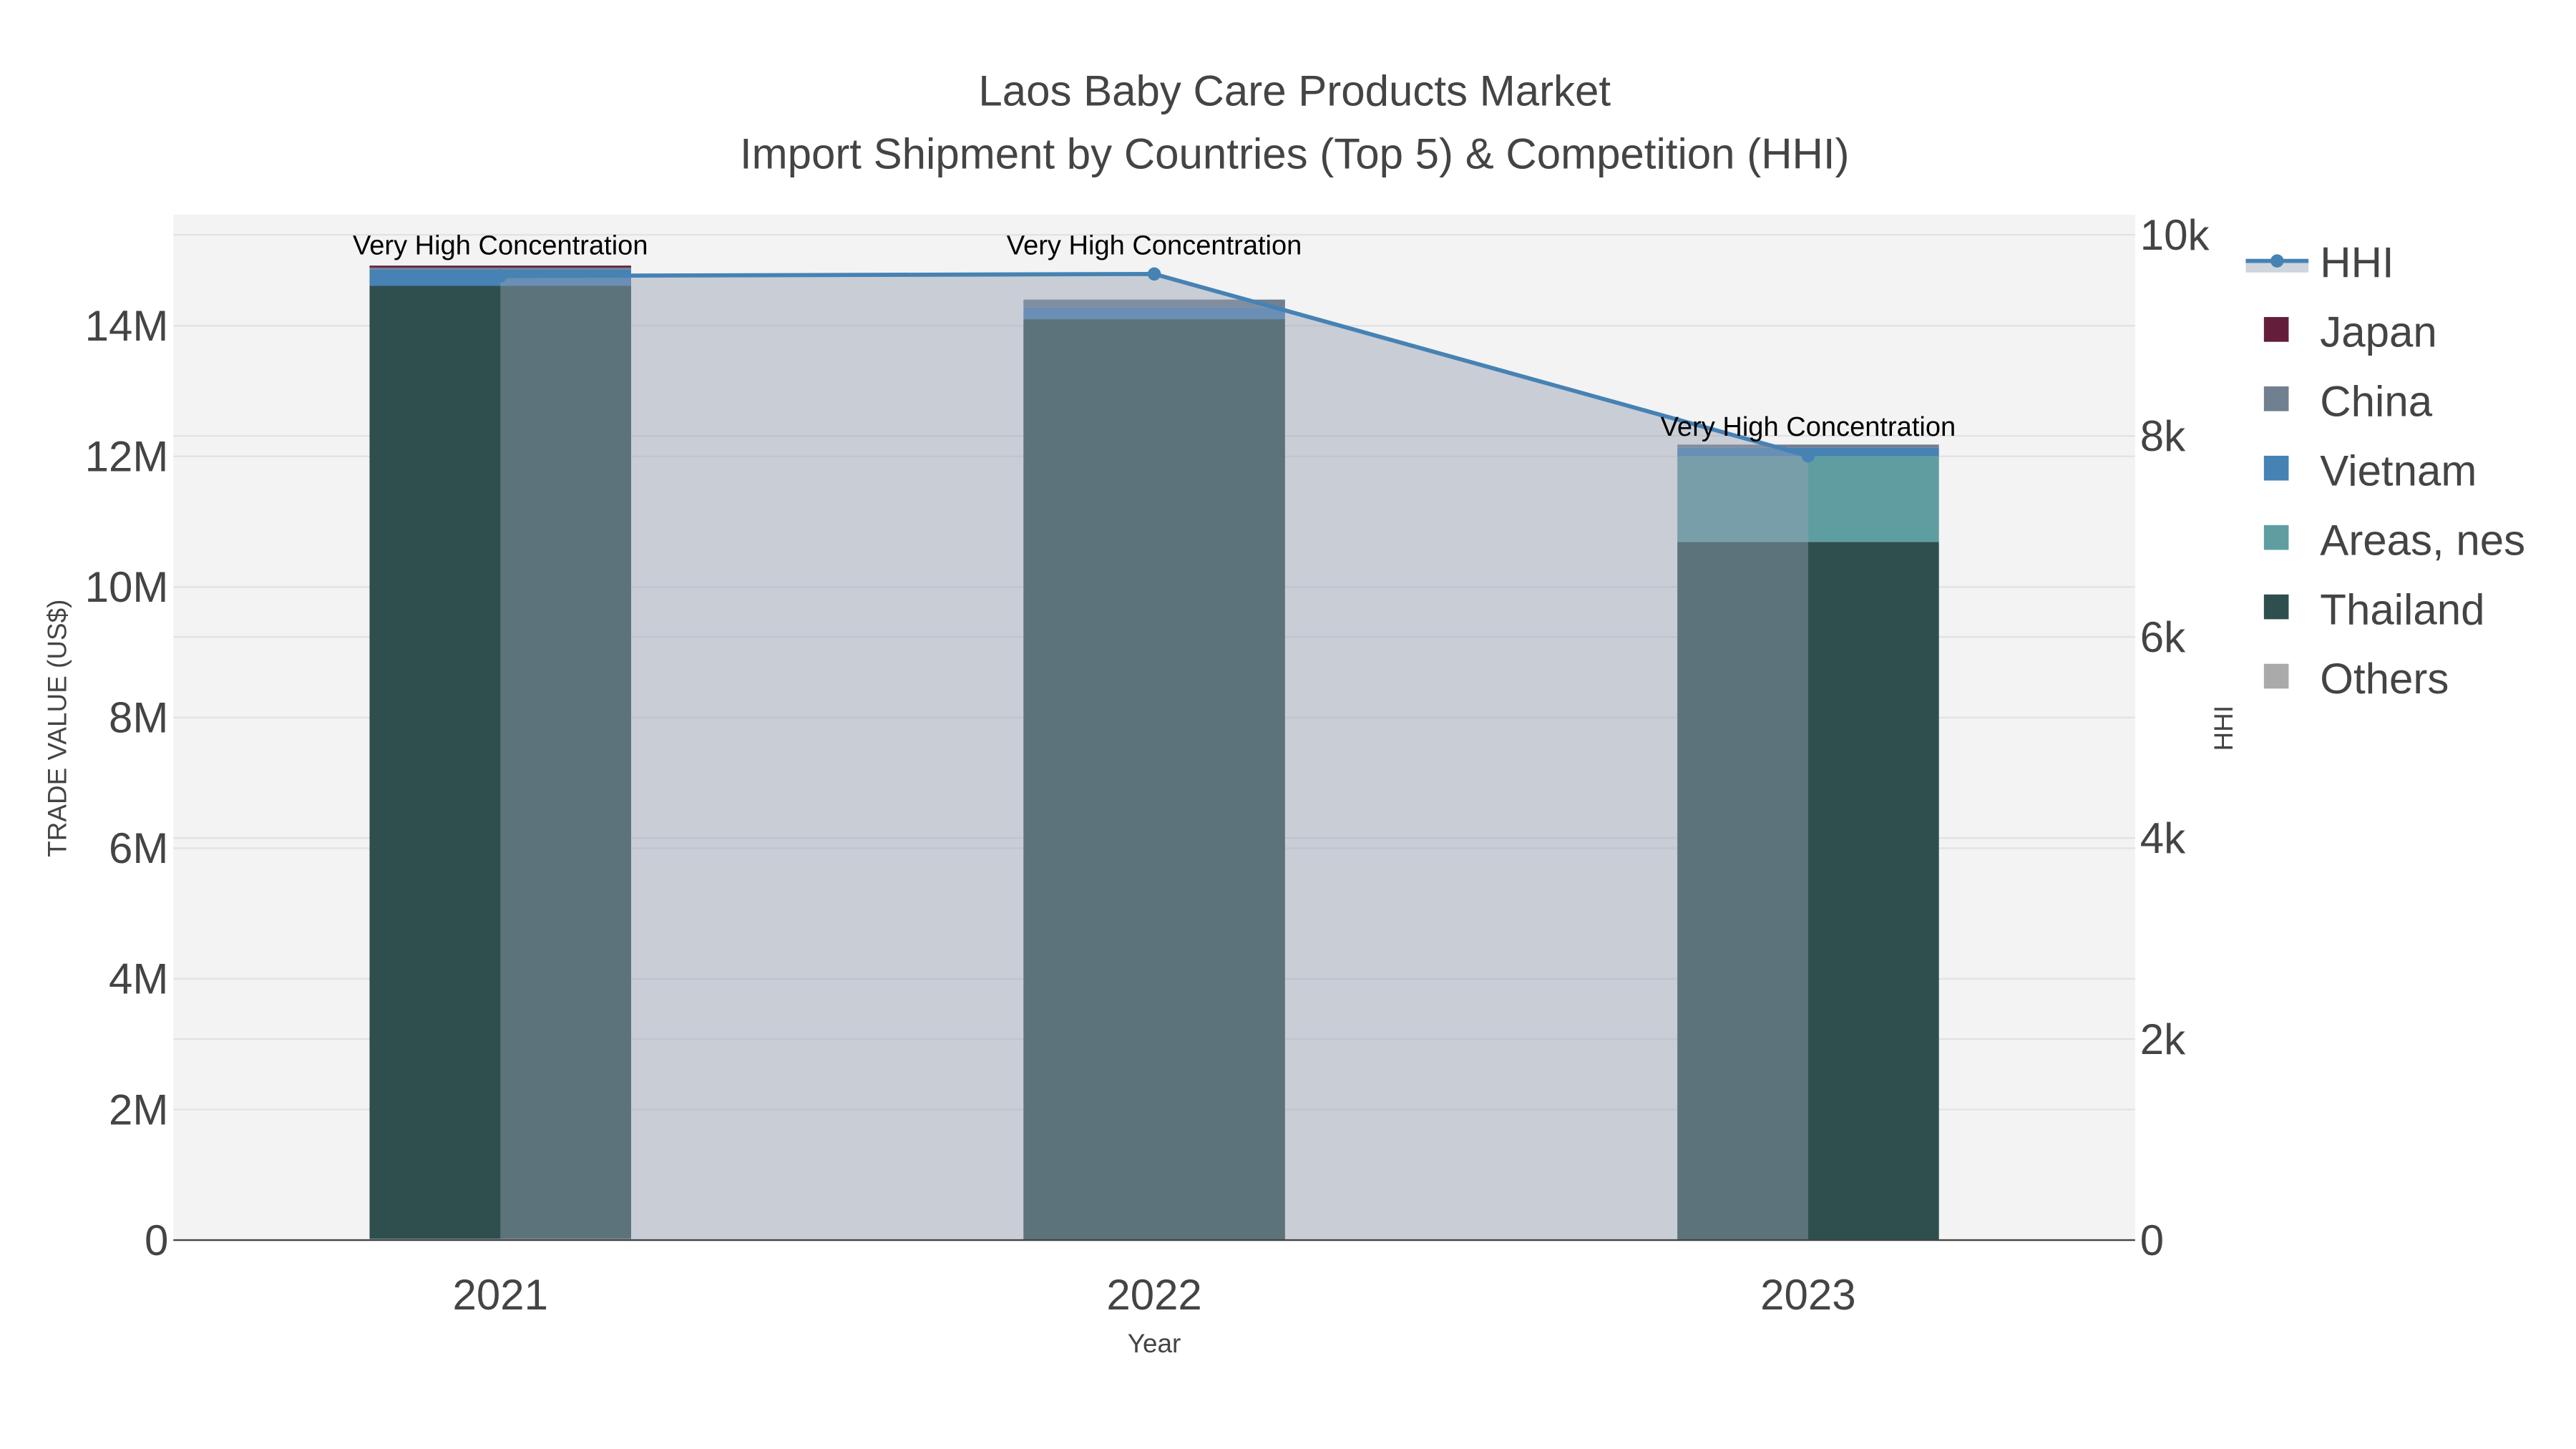  I want to click on legend-swatch-japan, so click(2276, 329).